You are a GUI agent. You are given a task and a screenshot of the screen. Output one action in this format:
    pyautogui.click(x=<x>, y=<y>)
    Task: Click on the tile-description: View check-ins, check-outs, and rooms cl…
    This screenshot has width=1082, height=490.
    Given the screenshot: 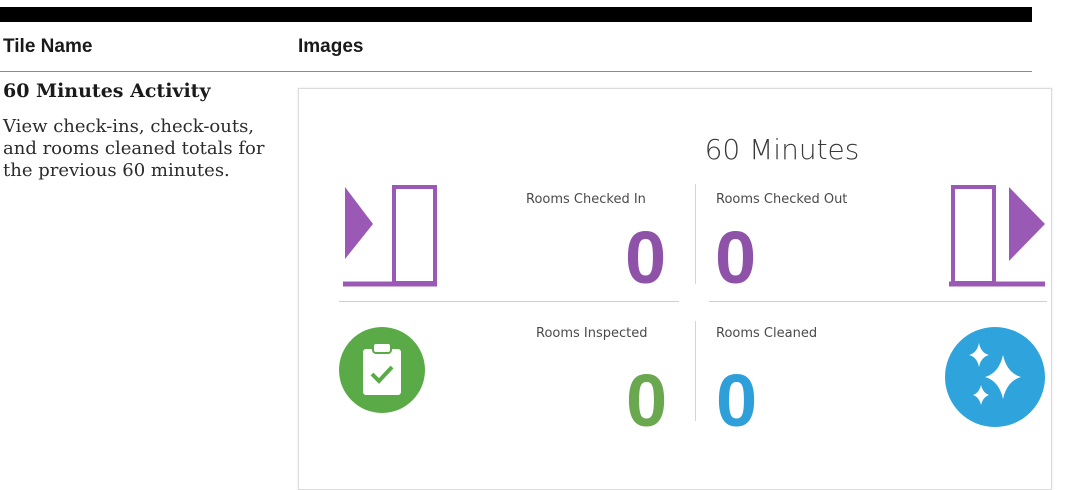 What is the action you would take?
    pyautogui.click(x=134, y=148)
    